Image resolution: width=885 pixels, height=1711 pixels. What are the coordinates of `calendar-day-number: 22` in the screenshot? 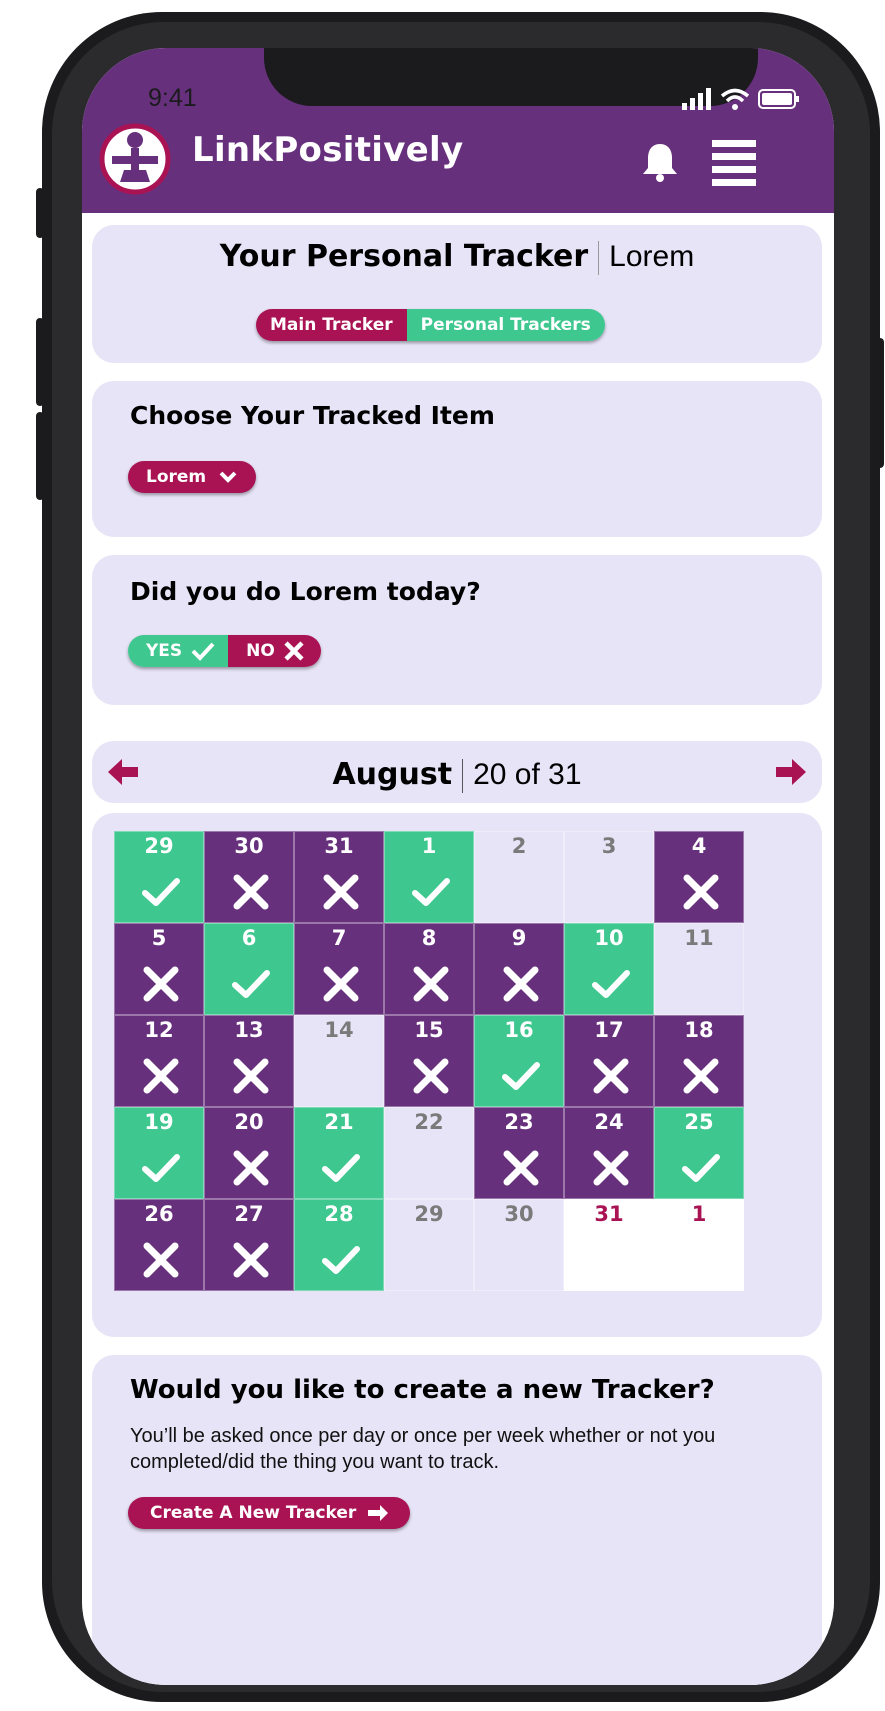 It's located at (429, 1122).